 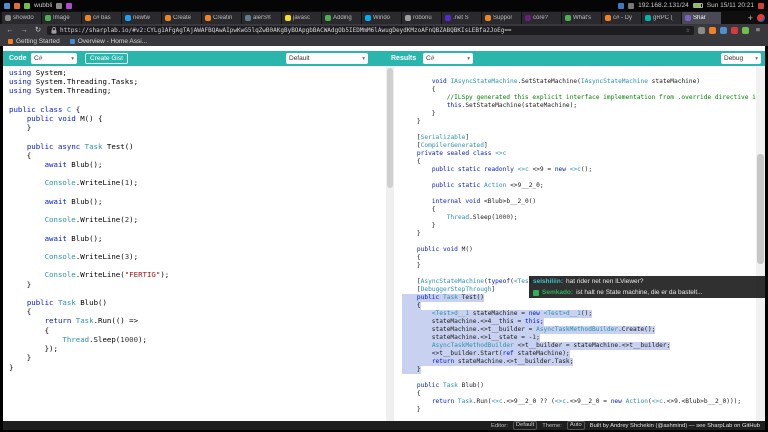 I want to click on code-line: using System.Threading.Tasks;, so click(x=74, y=82).